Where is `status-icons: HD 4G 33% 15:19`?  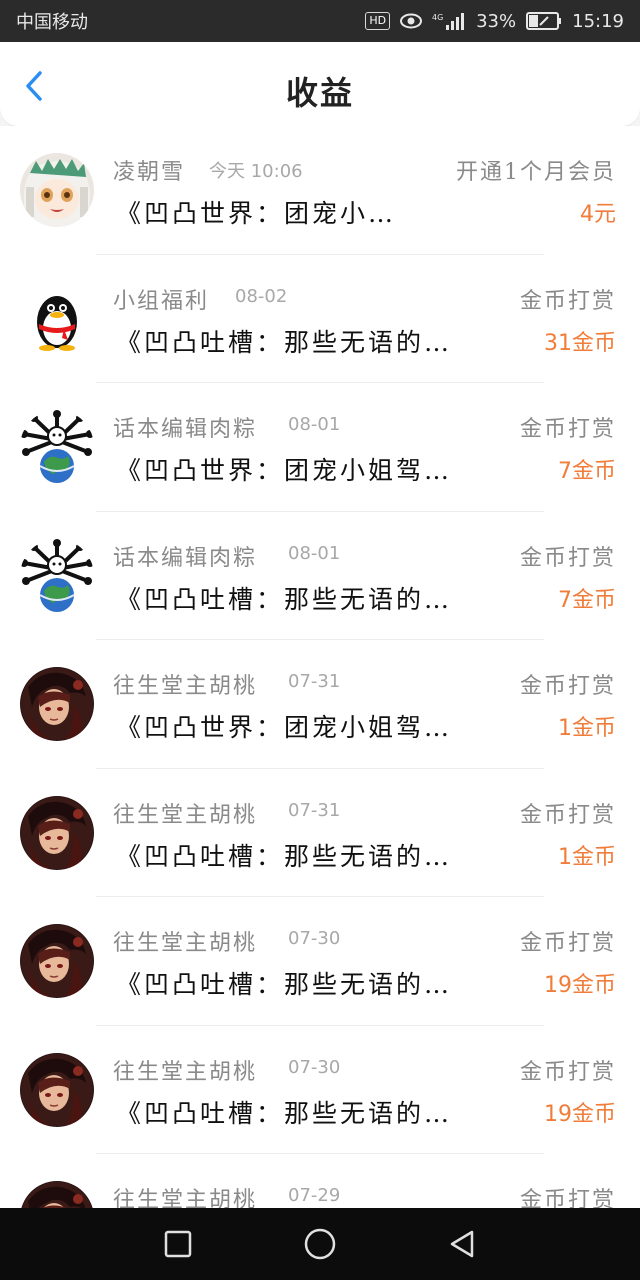
status-icons: HD 4G 33% 15:19 is located at coordinates (494, 21).